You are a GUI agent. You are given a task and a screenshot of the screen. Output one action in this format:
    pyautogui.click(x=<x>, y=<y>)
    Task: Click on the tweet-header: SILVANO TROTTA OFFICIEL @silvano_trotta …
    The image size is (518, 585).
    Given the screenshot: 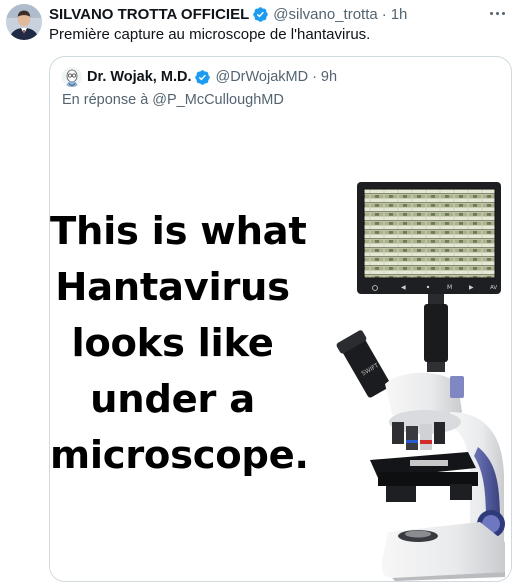 What is the action you would take?
    pyautogui.click(x=228, y=14)
    